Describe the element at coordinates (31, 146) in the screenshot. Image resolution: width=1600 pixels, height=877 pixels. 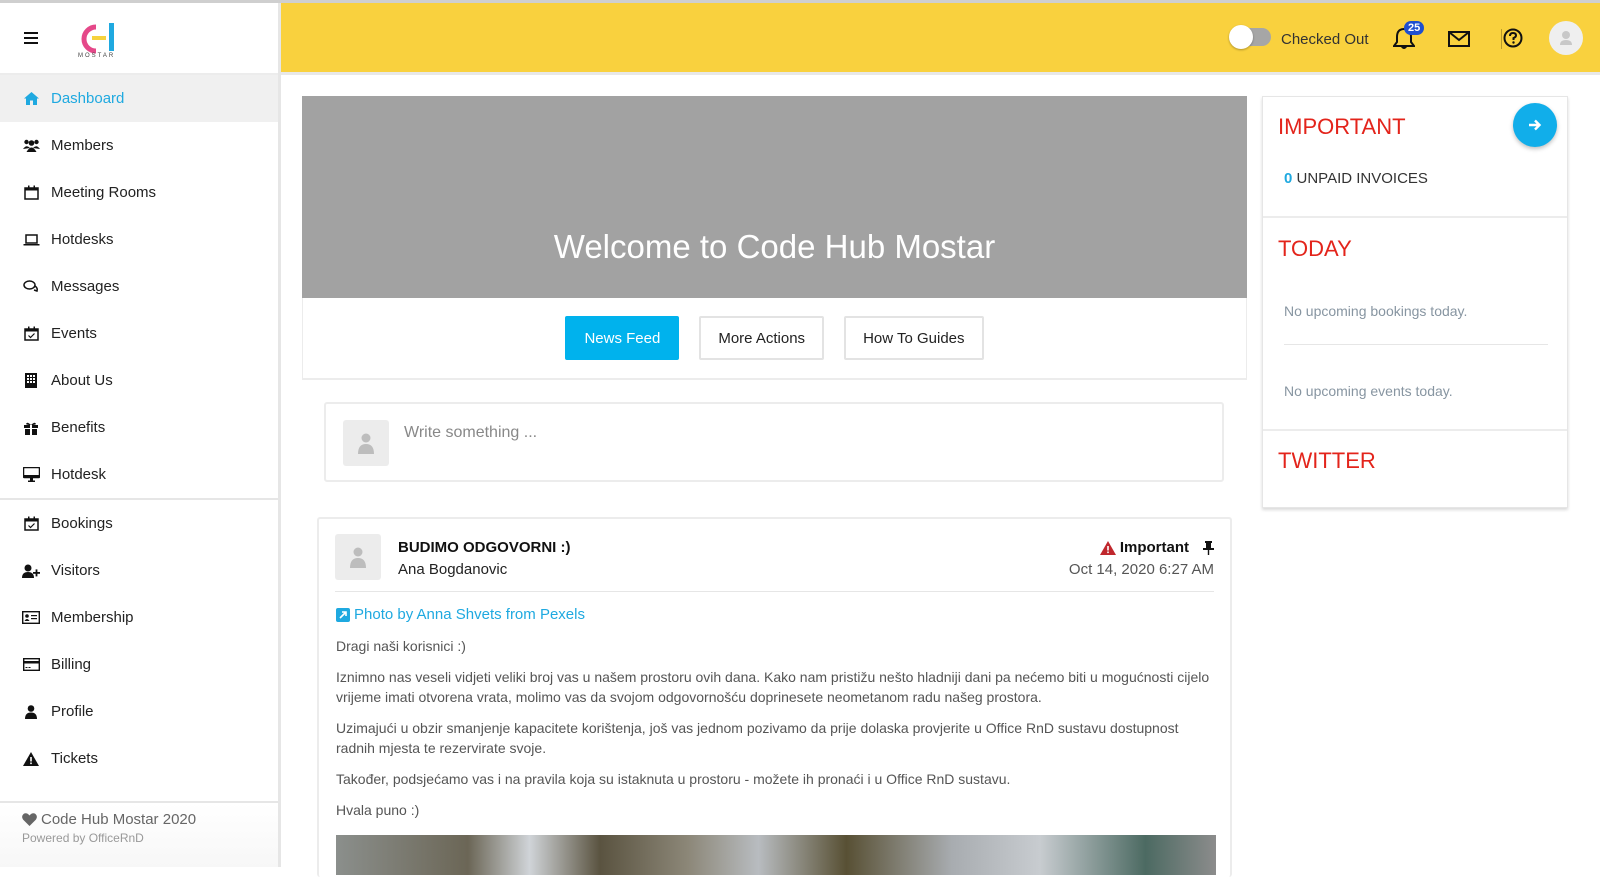
I see `users-icon` at that location.